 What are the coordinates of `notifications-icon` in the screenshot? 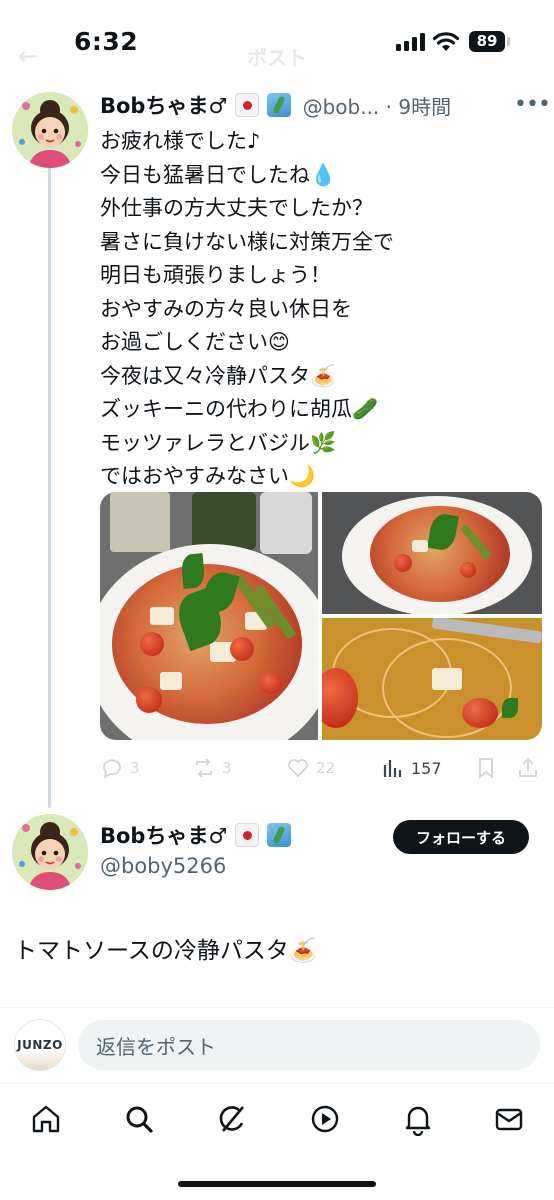 It's located at (418, 1121).